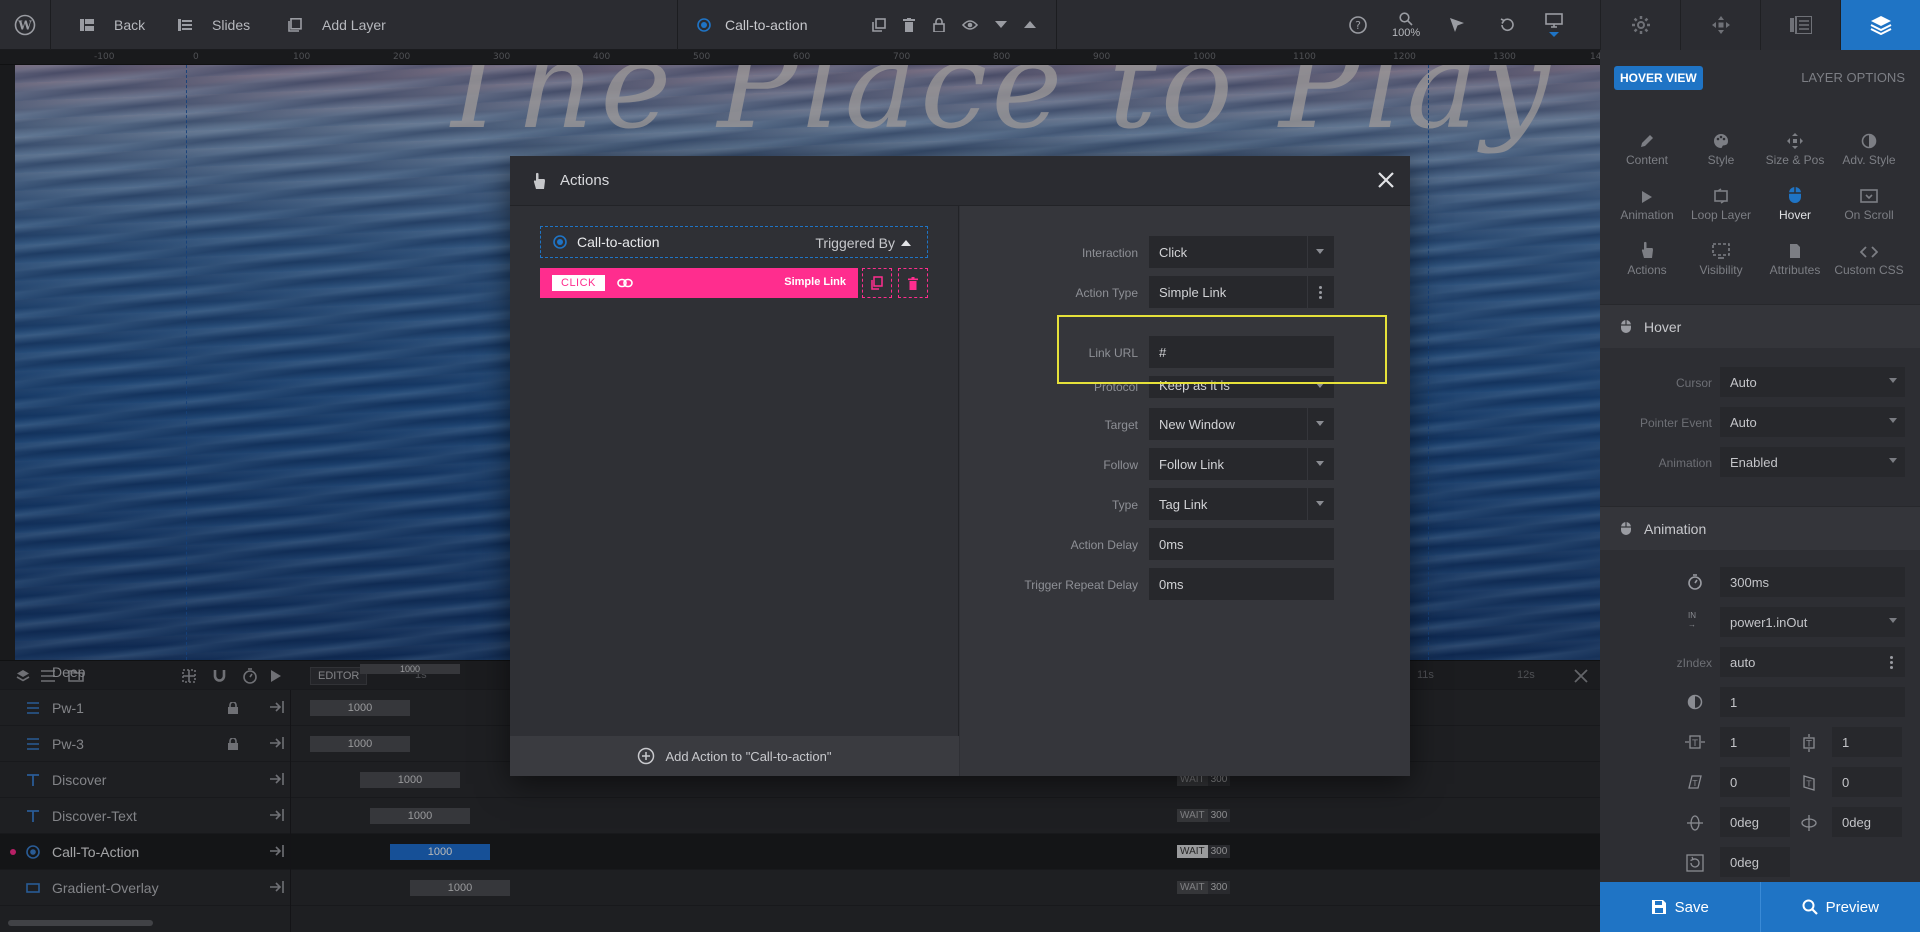  I want to click on trigger-layer-header: Call-to-action Triggered By, so click(734, 242).